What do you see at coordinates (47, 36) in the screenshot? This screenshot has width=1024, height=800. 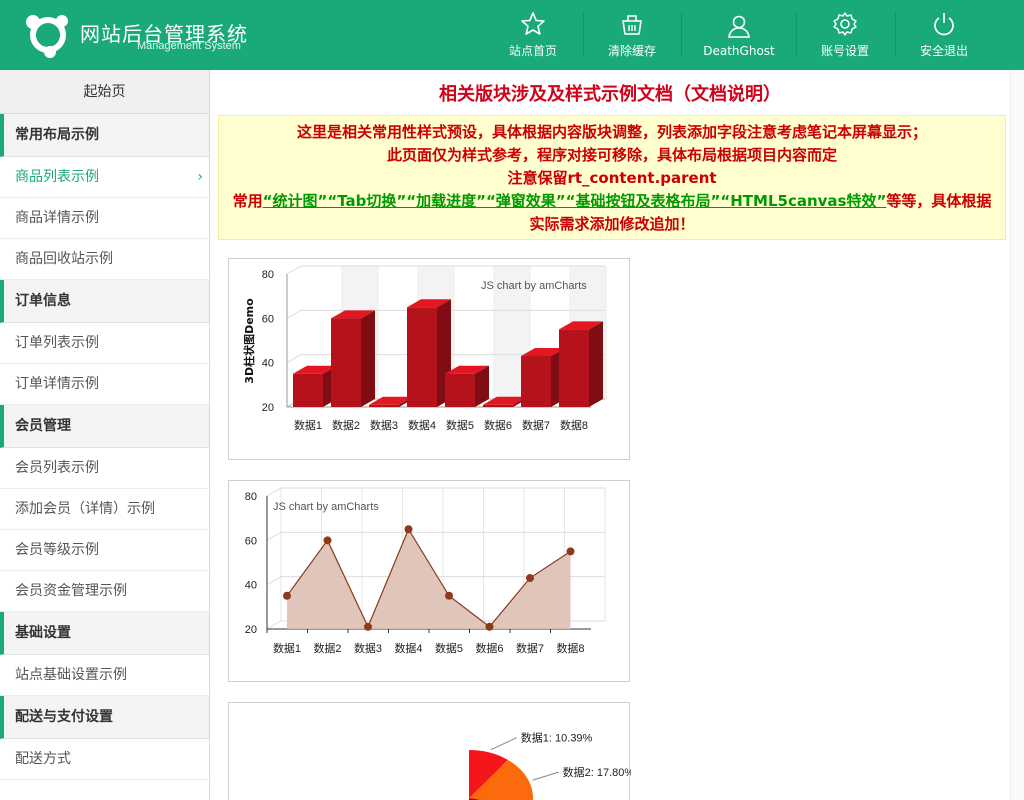 I see `logo-icon` at bounding box center [47, 36].